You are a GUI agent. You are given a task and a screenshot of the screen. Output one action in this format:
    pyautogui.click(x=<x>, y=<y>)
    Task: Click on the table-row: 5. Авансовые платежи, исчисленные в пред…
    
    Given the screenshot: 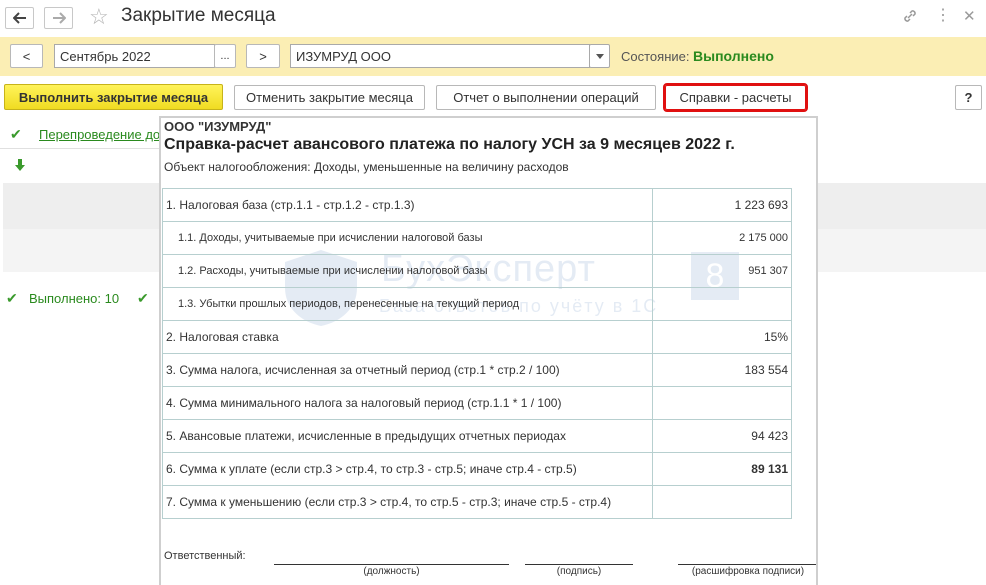 What is the action you would take?
    pyautogui.click(x=477, y=436)
    